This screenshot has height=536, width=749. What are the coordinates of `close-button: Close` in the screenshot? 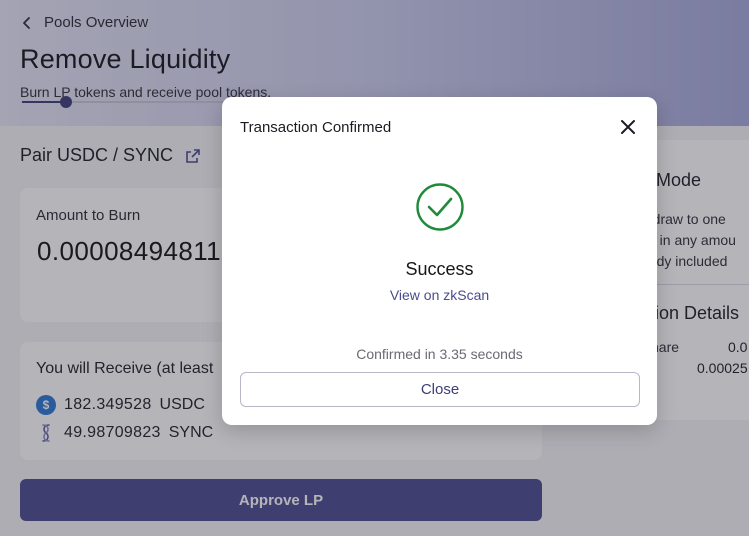 It's located at (440, 389).